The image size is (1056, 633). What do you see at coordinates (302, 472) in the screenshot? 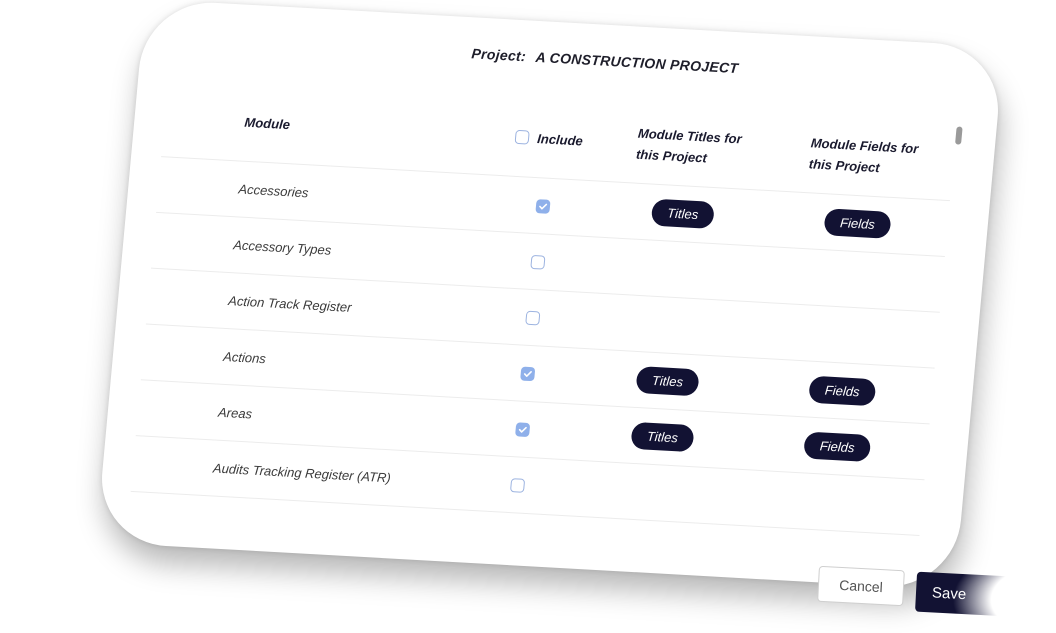
I see `module-name: Audits Tracking Register (ATR)` at bounding box center [302, 472].